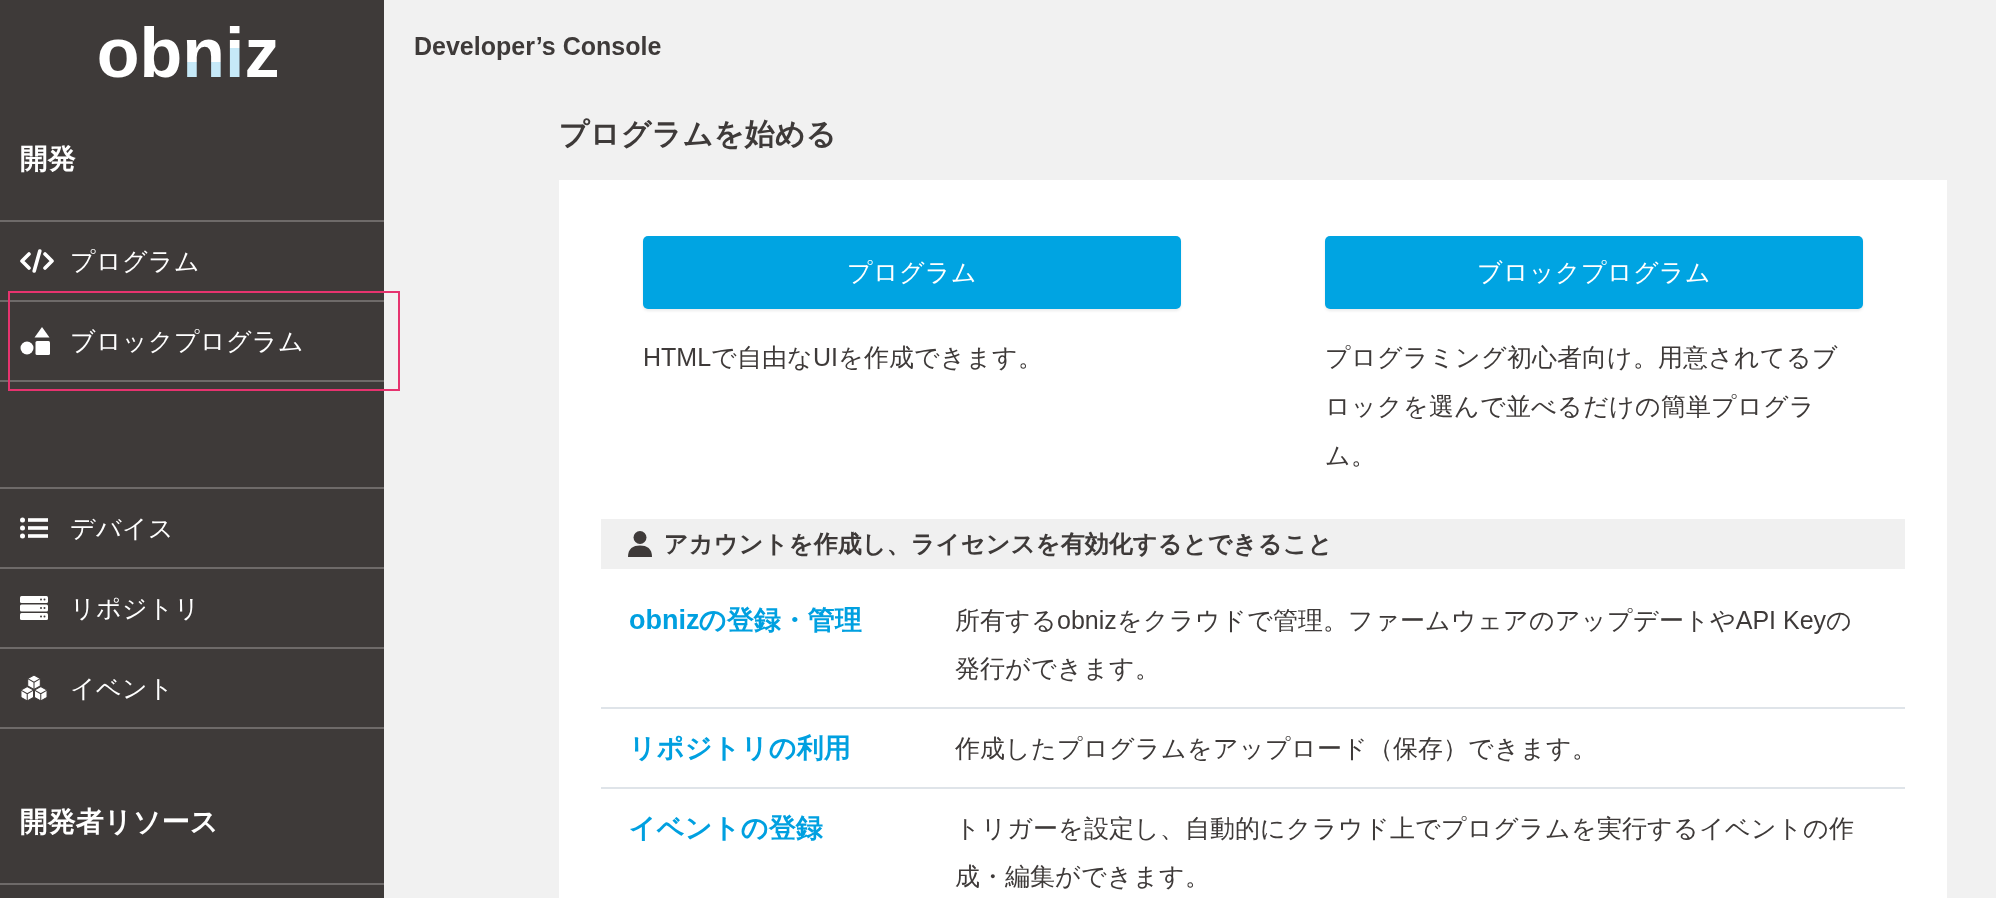 This screenshot has height=898, width=1996. I want to click on option-description: プログラミング初心者向け。用意されてるブロックを選んで並べるだけの簡単プログラム。, so click(1582, 406).